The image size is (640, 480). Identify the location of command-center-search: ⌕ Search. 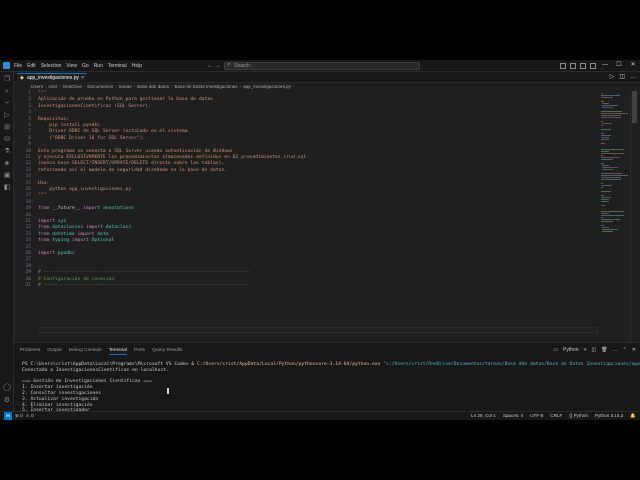
(322, 66).